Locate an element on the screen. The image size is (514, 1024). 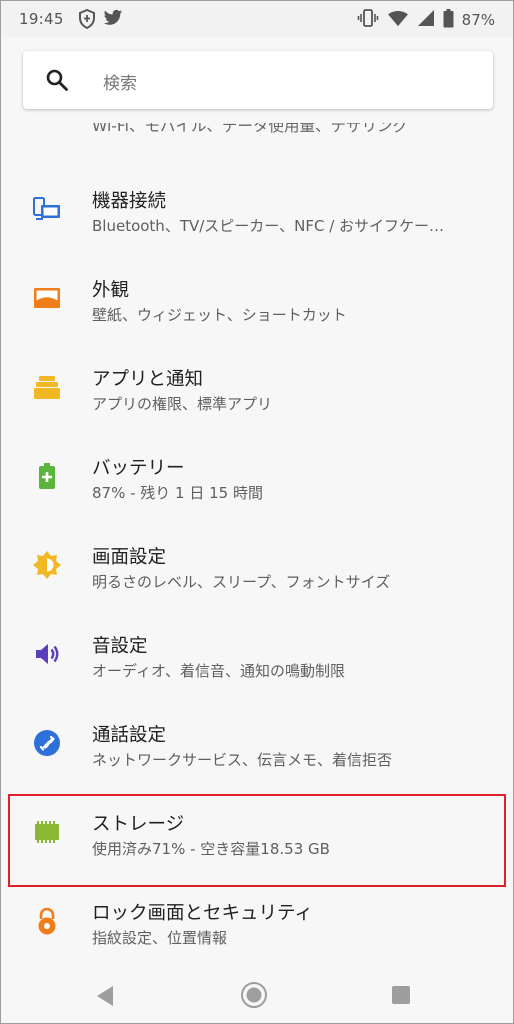
settings-item-display: 画面設定 明るさのレベル、スリープ、フォントサイズ is located at coordinates (257, 569).